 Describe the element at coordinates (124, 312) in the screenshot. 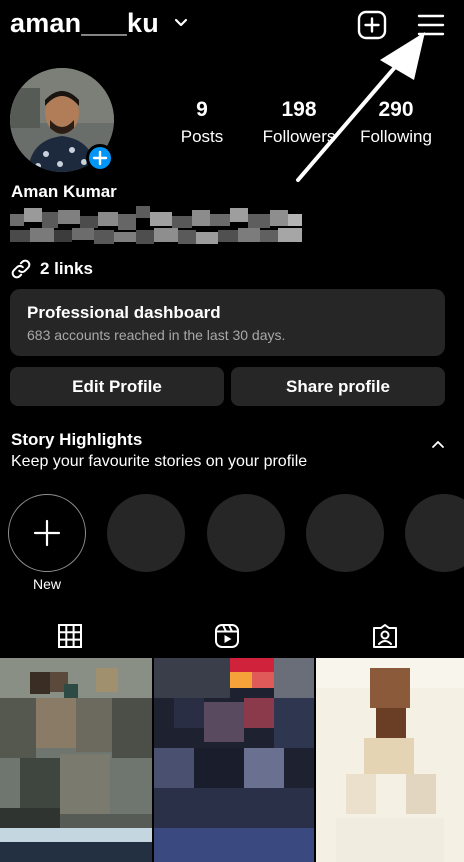

I see `dashboard-title: Professional dashboard` at that location.